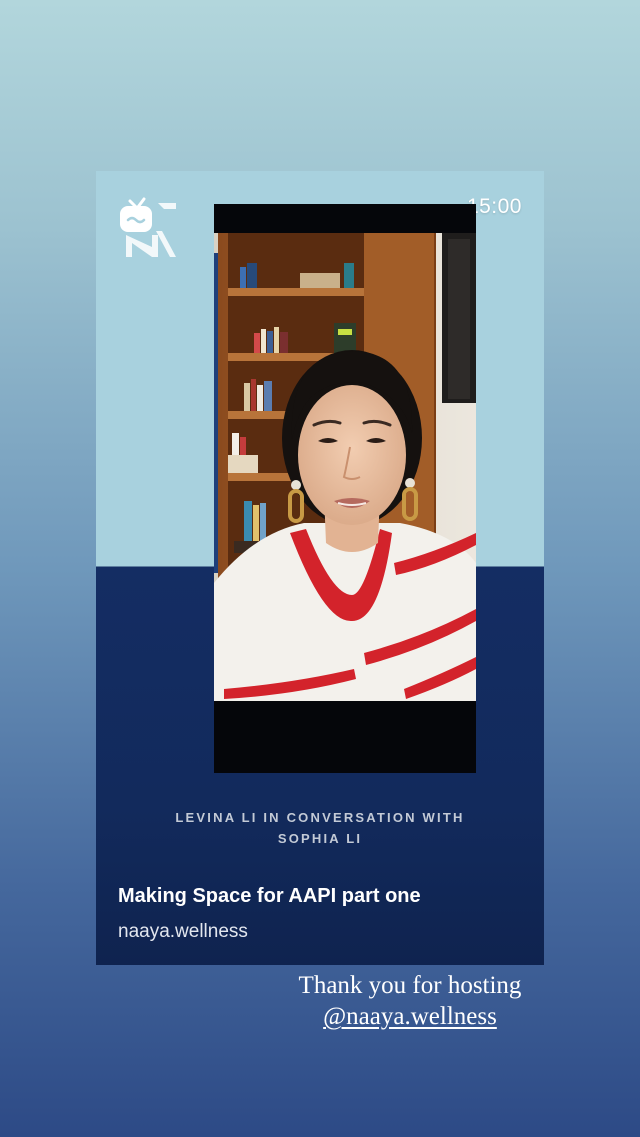 This screenshot has width=640, height=1137. Describe the element at coordinates (183, 932) in the screenshot. I see `account-handle: naaya.wellness` at that location.